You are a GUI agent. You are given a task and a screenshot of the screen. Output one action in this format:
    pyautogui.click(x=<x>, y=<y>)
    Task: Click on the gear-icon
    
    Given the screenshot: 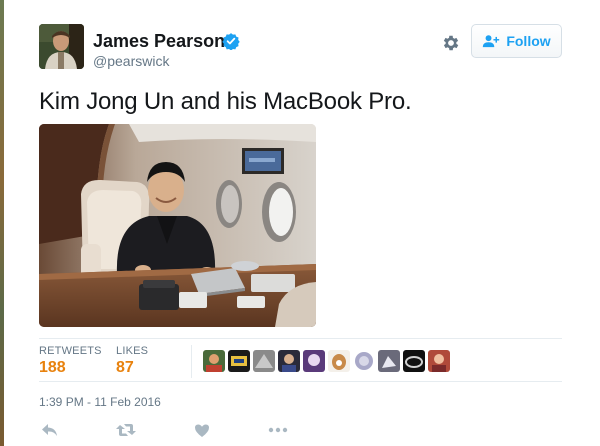 What is the action you would take?
    pyautogui.click(x=451, y=43)
    